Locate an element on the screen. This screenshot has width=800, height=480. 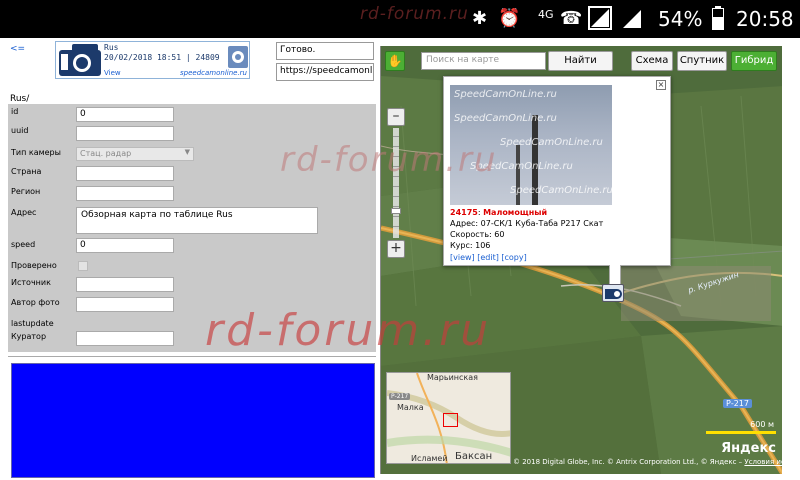
camera-id: 24175 is located at coordinates (464, 212).